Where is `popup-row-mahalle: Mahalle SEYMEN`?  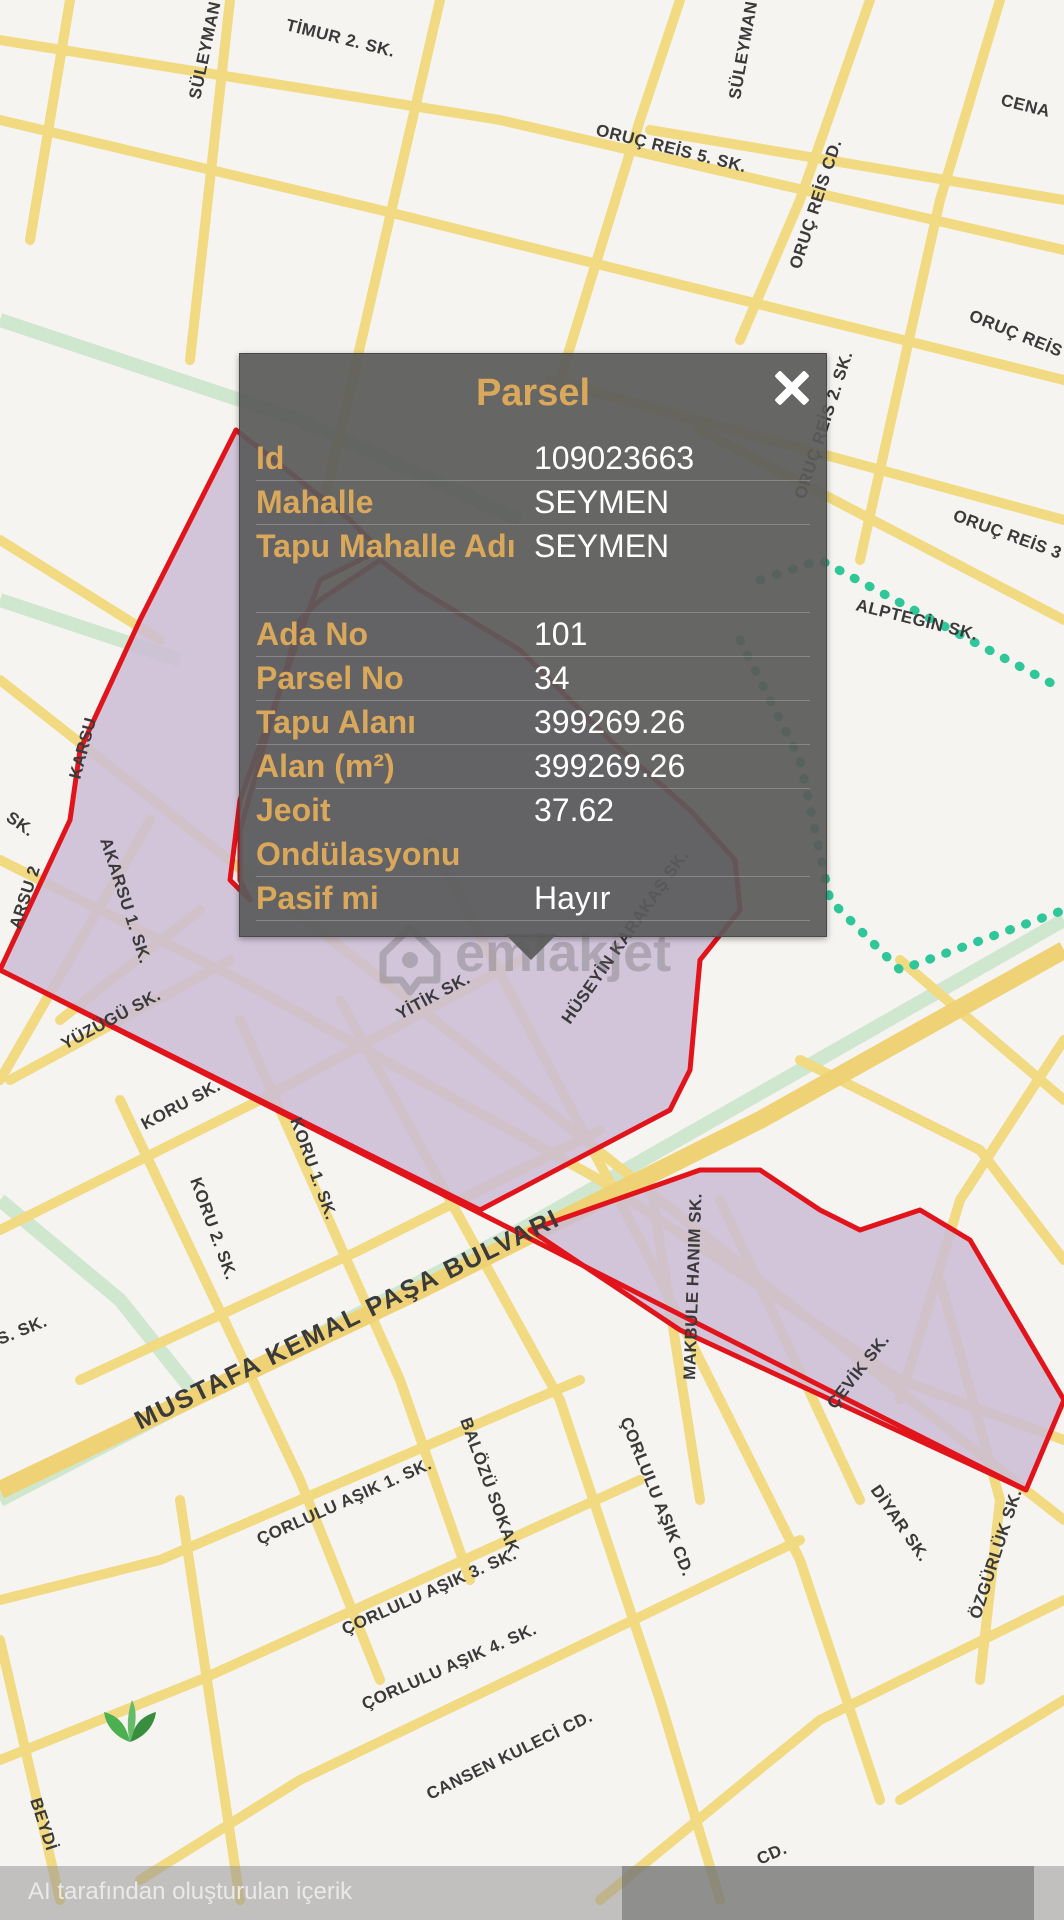 popup-row-mahalle: Mahalle SEYMEN is located at coordinates (533, 502).